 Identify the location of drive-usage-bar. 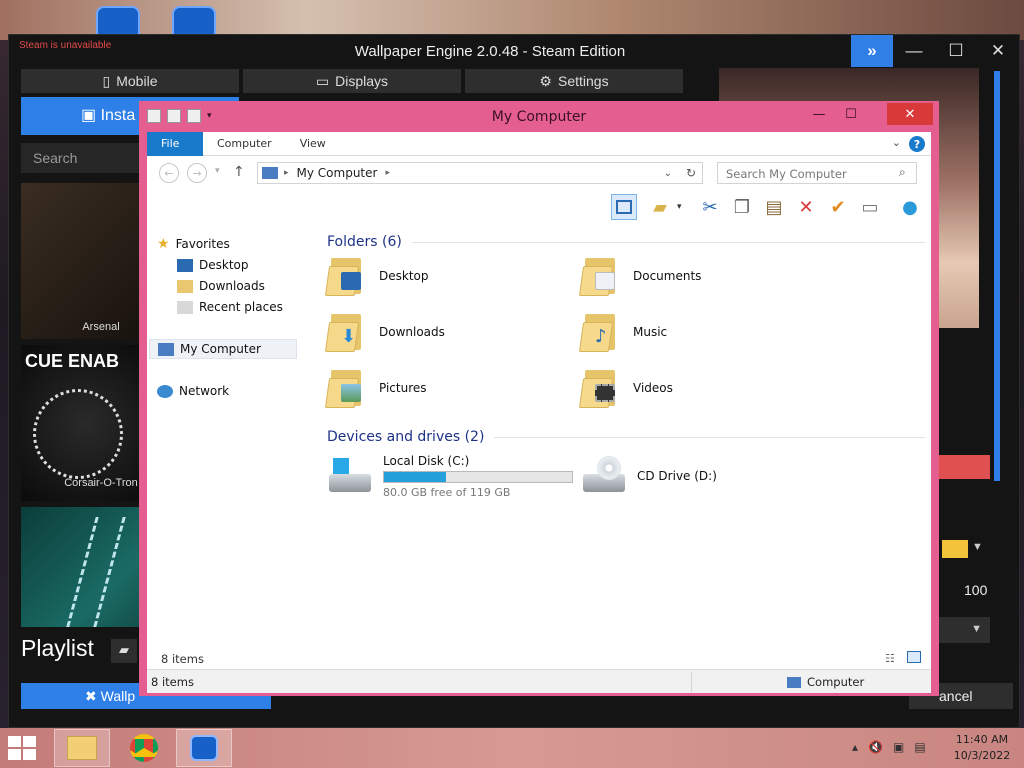
(478, 476).